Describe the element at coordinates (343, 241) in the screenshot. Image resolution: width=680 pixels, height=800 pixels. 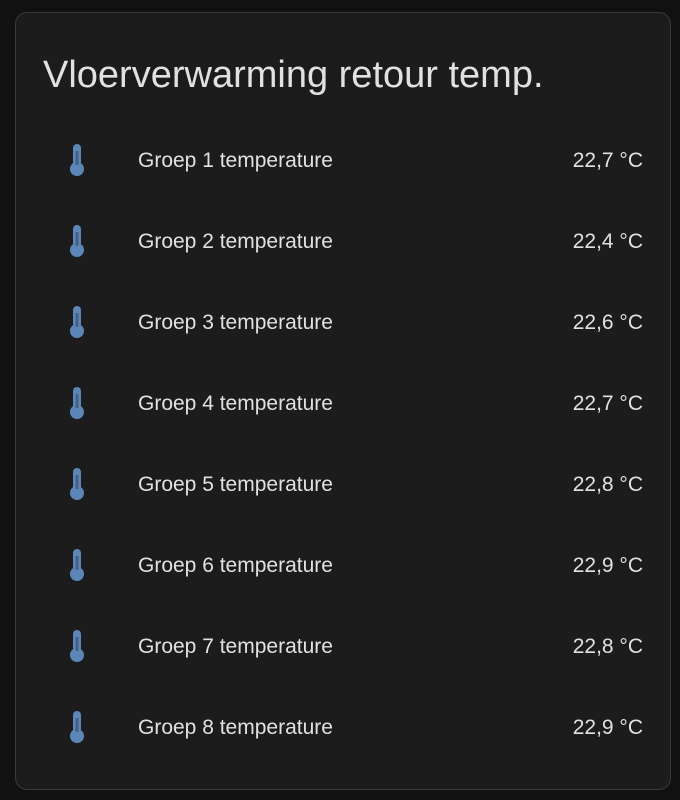
I see `entity-row: Groep 2 temperature 22,4 °C` at that location.